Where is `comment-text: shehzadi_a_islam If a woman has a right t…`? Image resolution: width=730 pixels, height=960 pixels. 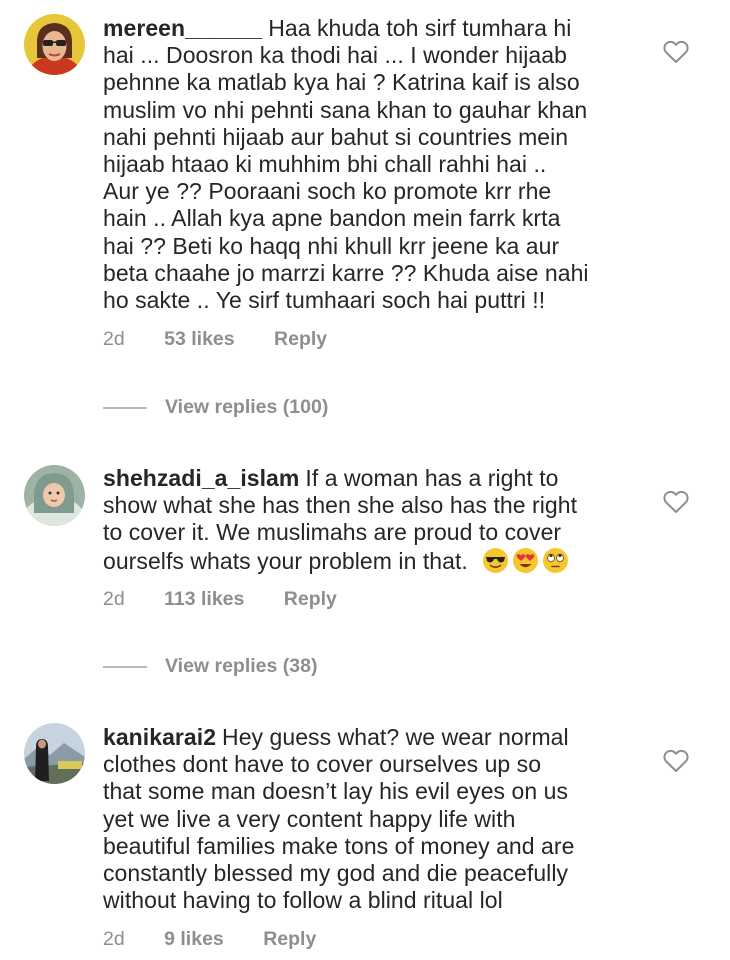
comment-text: shehzadi_a_islam If a woman has a right t… is located at coordinates (340, 519).